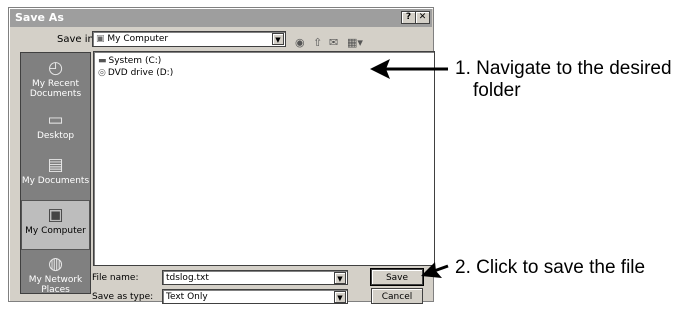  Describe the element at coordinates (497, 90) in the screenshot. I see `step1-line2: folder` at that location.